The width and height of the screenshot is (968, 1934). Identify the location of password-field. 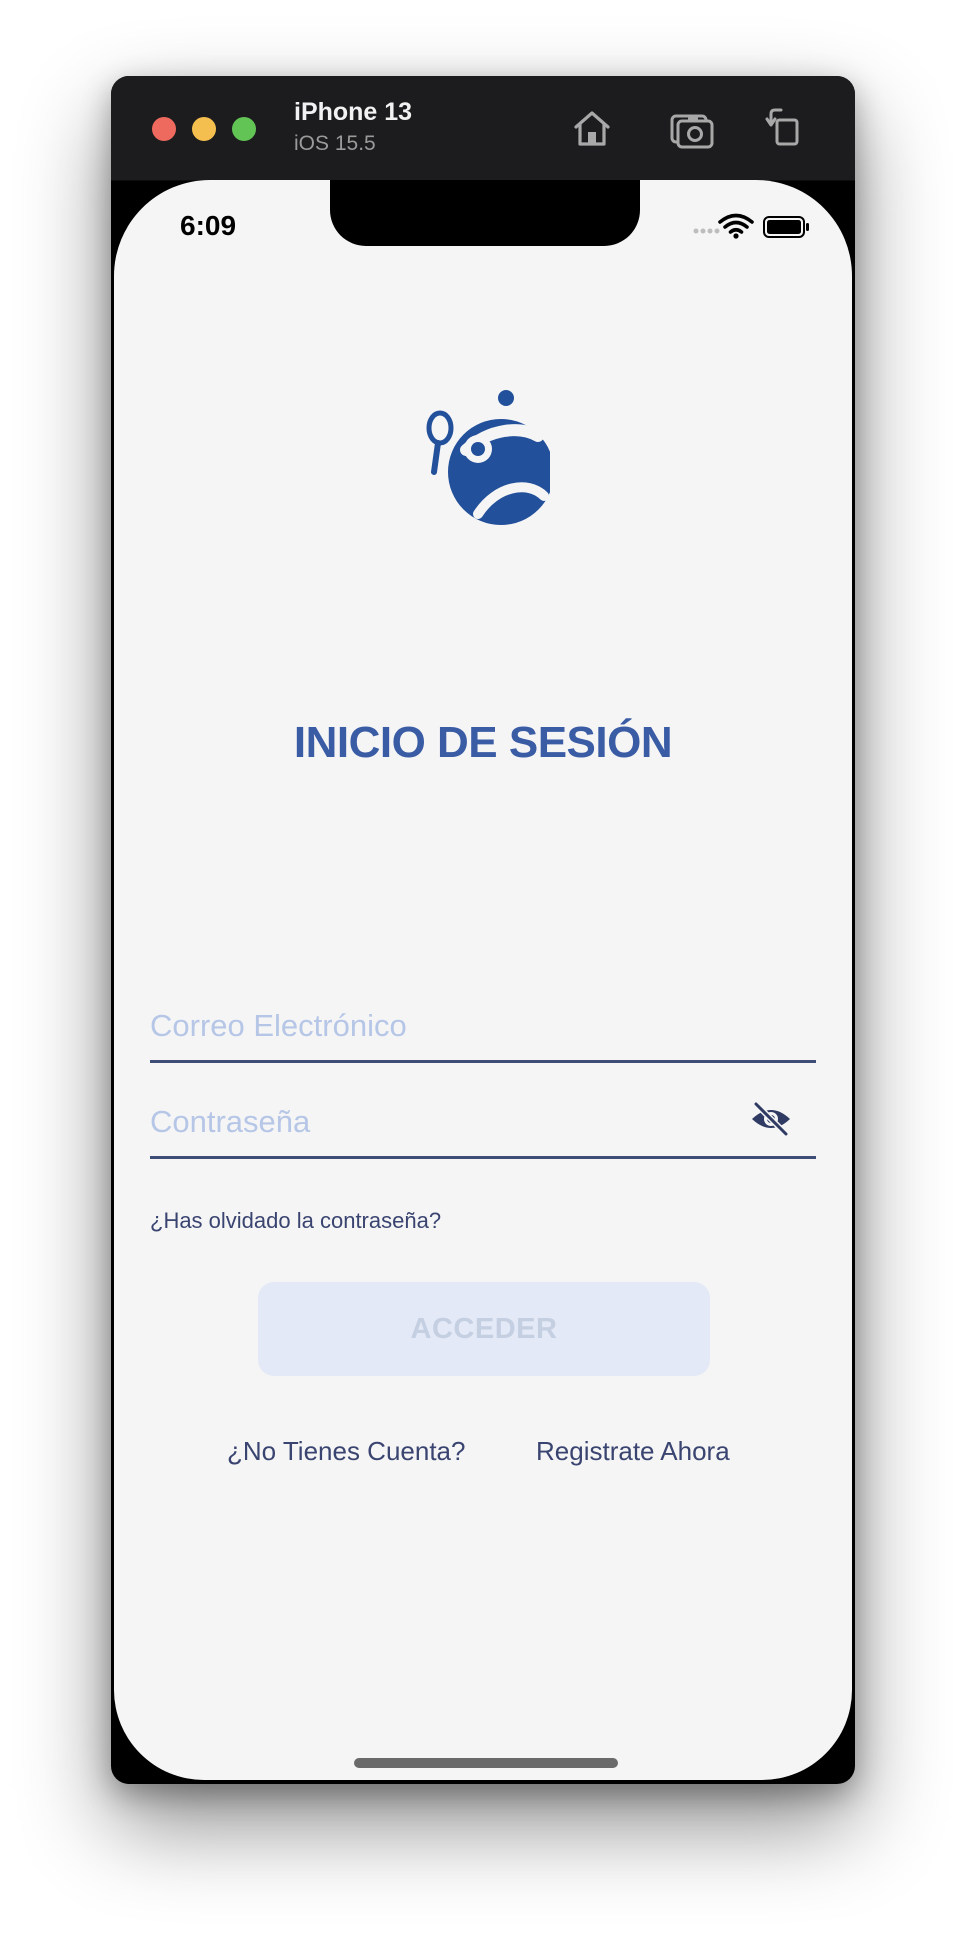
(483, 1127).